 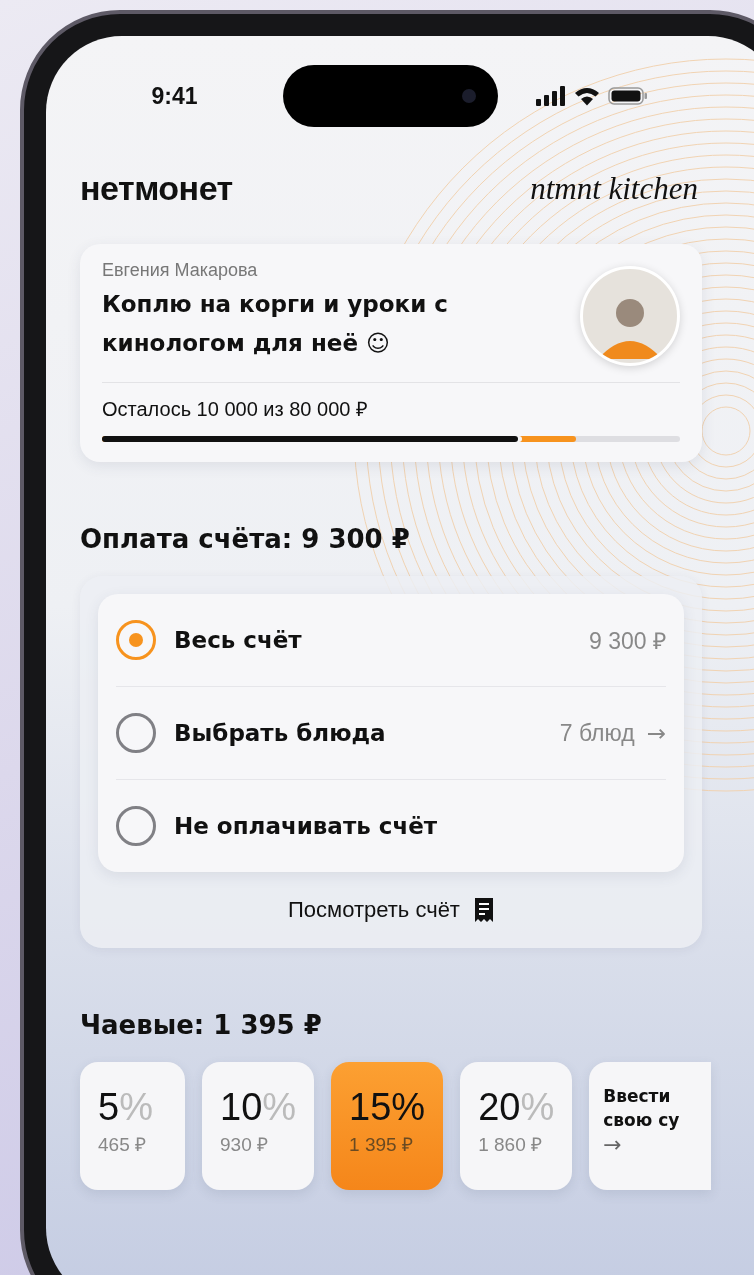 I want to click on custom-tip-option: Ввести свою су →, so click(x=650, y=1126).